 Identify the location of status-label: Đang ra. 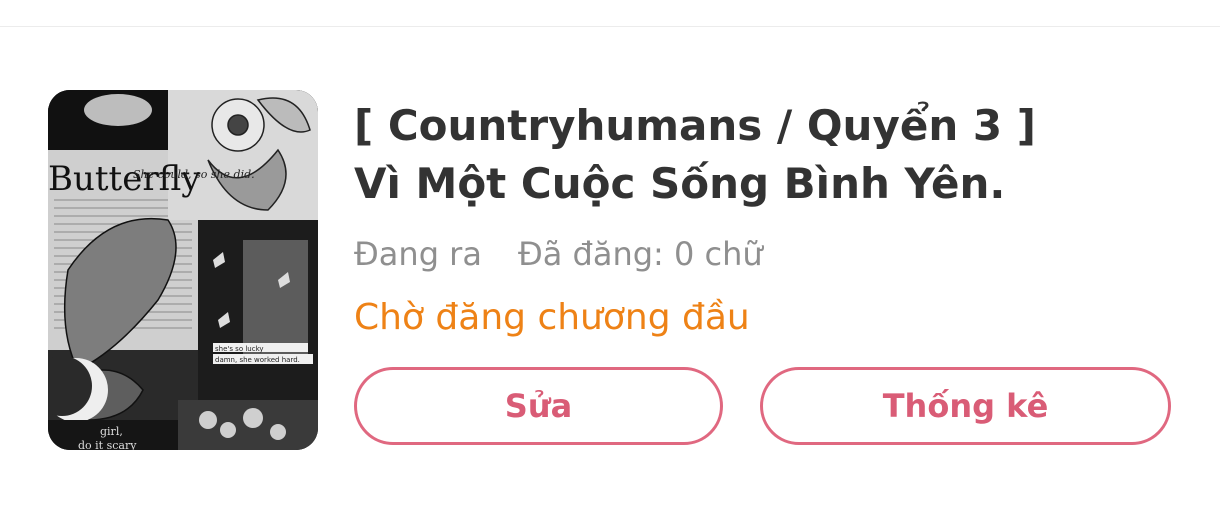
(418, 254).